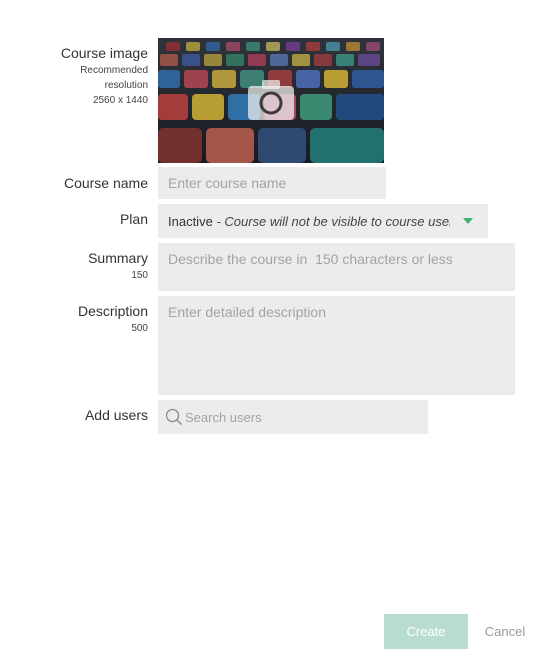 The height and width of the screenshot is (661, 556). What do you see at coordinates (505, 631) in the screenshot?
I see `cancel-button: Cancel` at bounding box center [505, 631].